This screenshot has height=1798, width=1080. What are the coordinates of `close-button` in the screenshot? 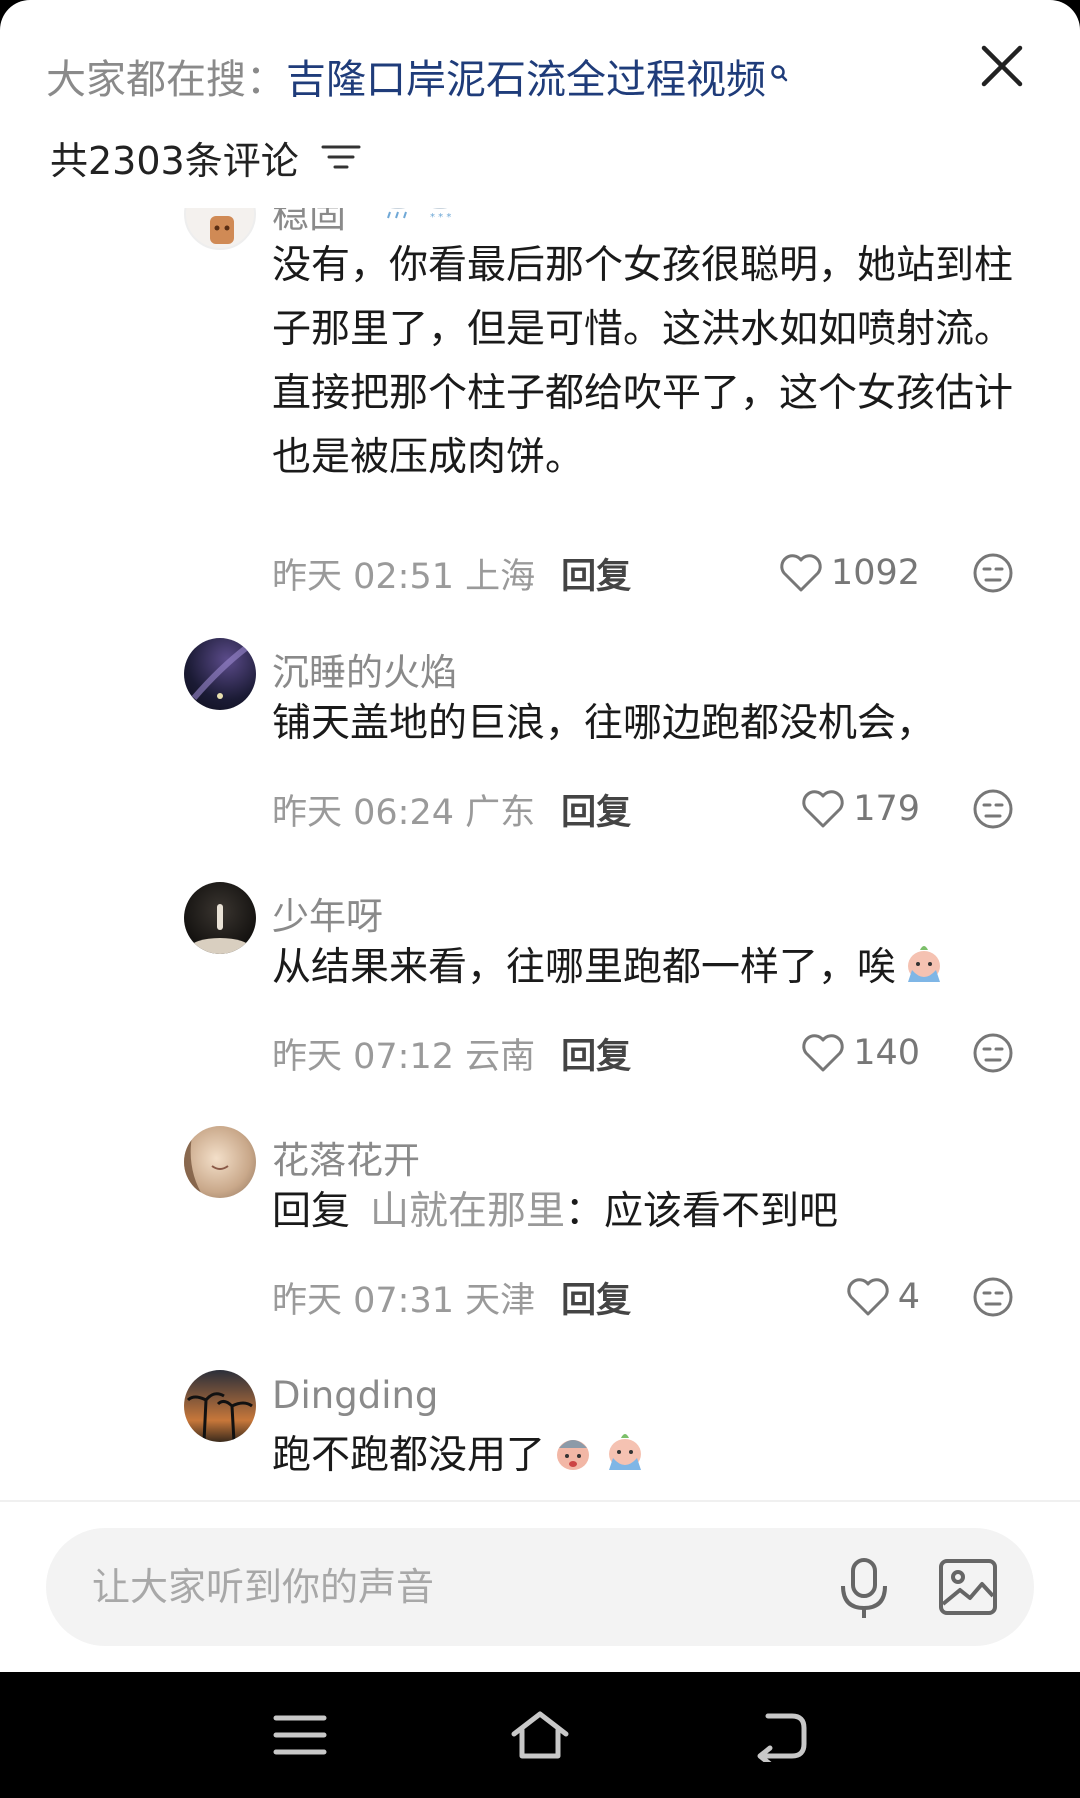 It's located at (1002, 66).